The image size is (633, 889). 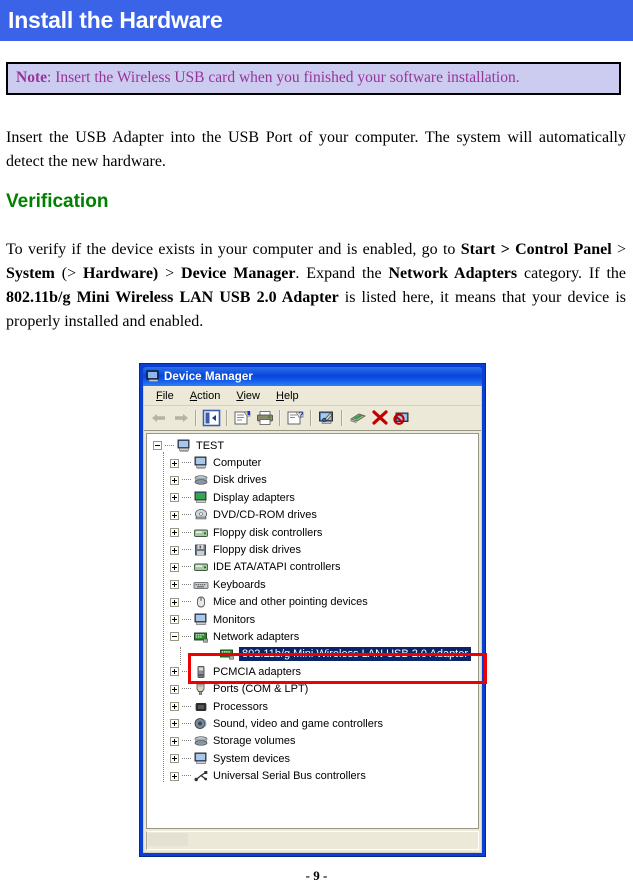 What do you see at coordinates (180, 418) in the screenshot?
I see `forward-icon` at bounding box center [180, 418].